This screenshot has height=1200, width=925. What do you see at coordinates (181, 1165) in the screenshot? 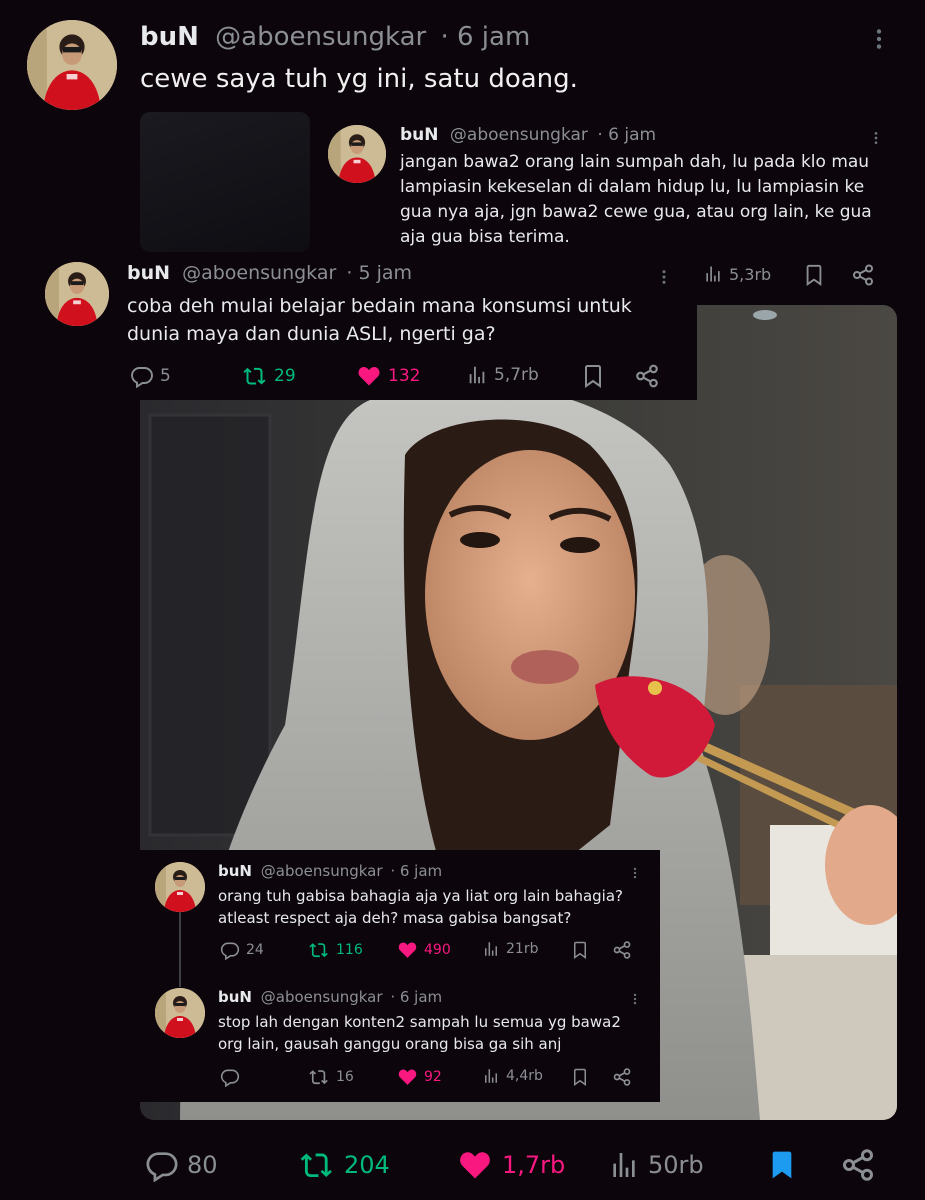
I see `main-reply: 80` at bounding box center [181, 1165].